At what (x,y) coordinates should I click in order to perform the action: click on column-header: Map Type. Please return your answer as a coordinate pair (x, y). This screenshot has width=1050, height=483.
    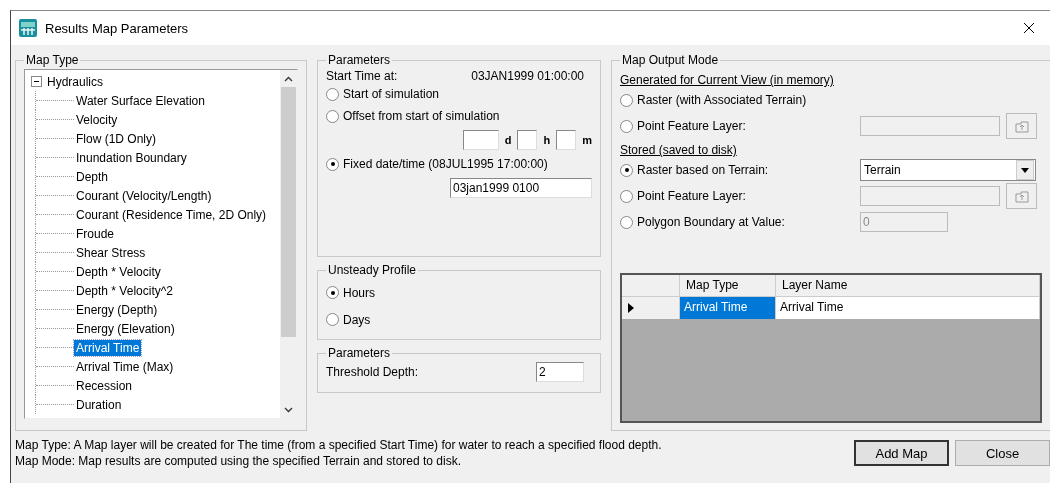
    Looking at the image, I should click on (728, 286).